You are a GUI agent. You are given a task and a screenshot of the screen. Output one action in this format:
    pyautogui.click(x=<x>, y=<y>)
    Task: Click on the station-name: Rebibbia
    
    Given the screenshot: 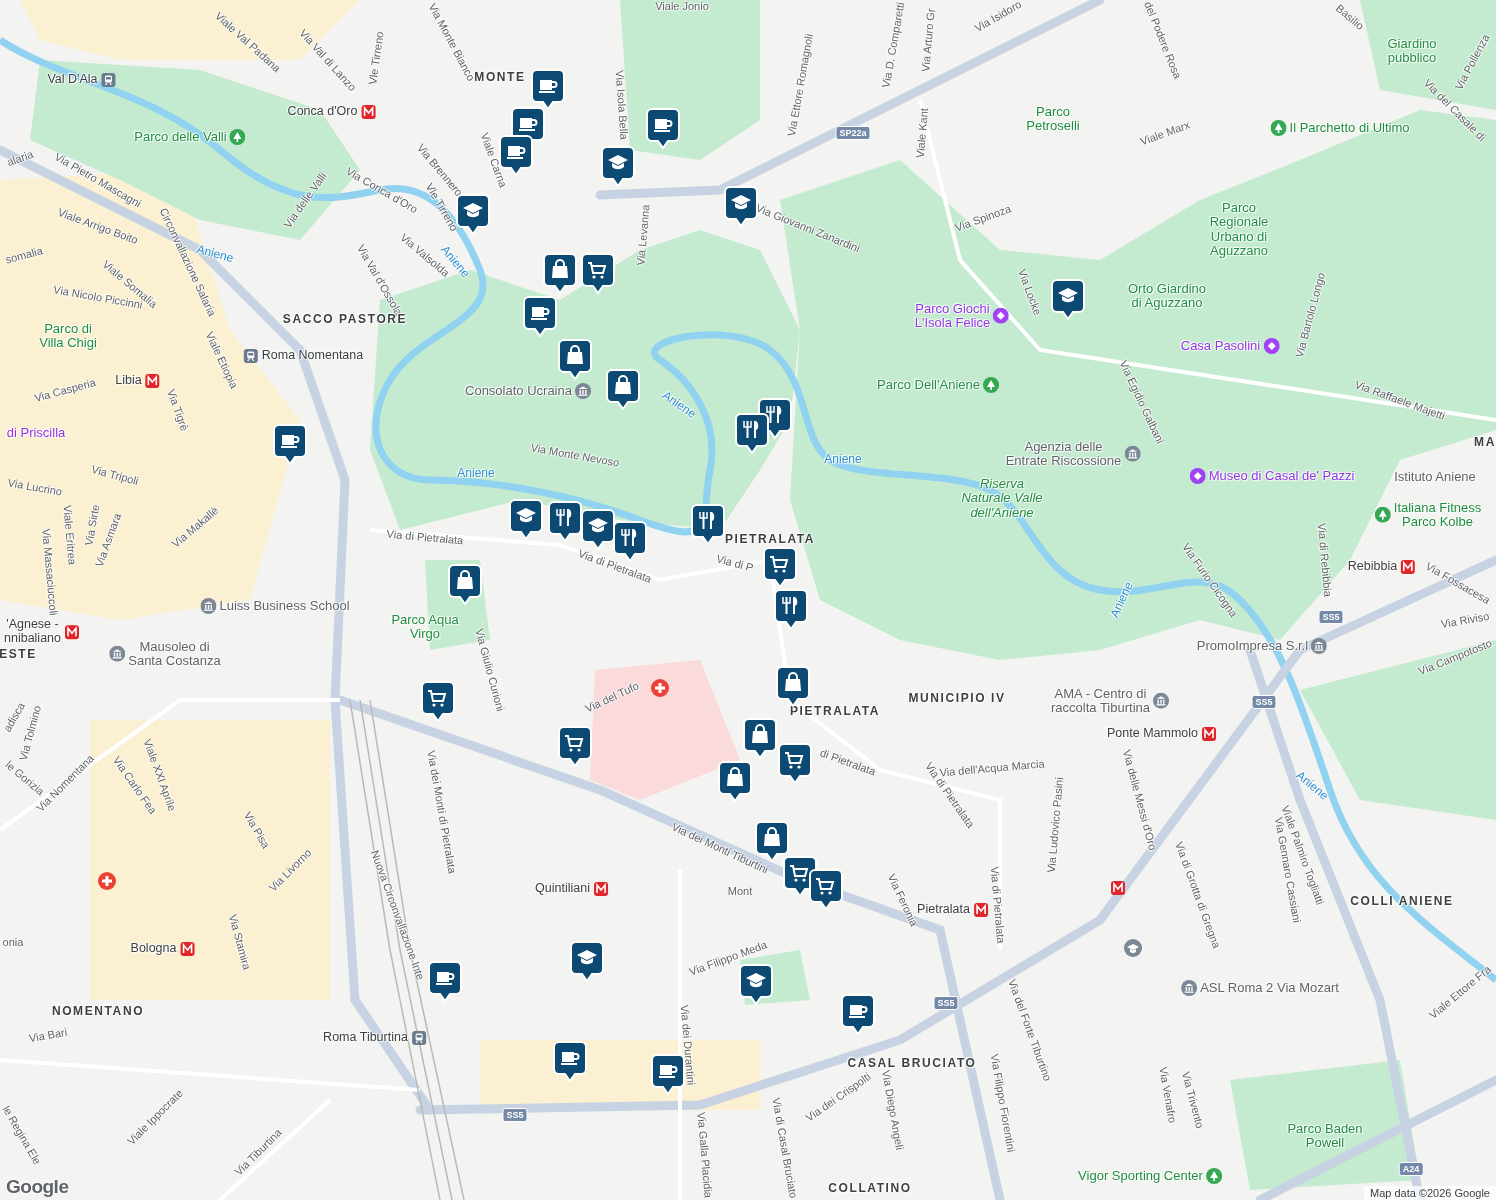 What is the action you would take?
    pyautogui.click(x=1372, y=567)
    